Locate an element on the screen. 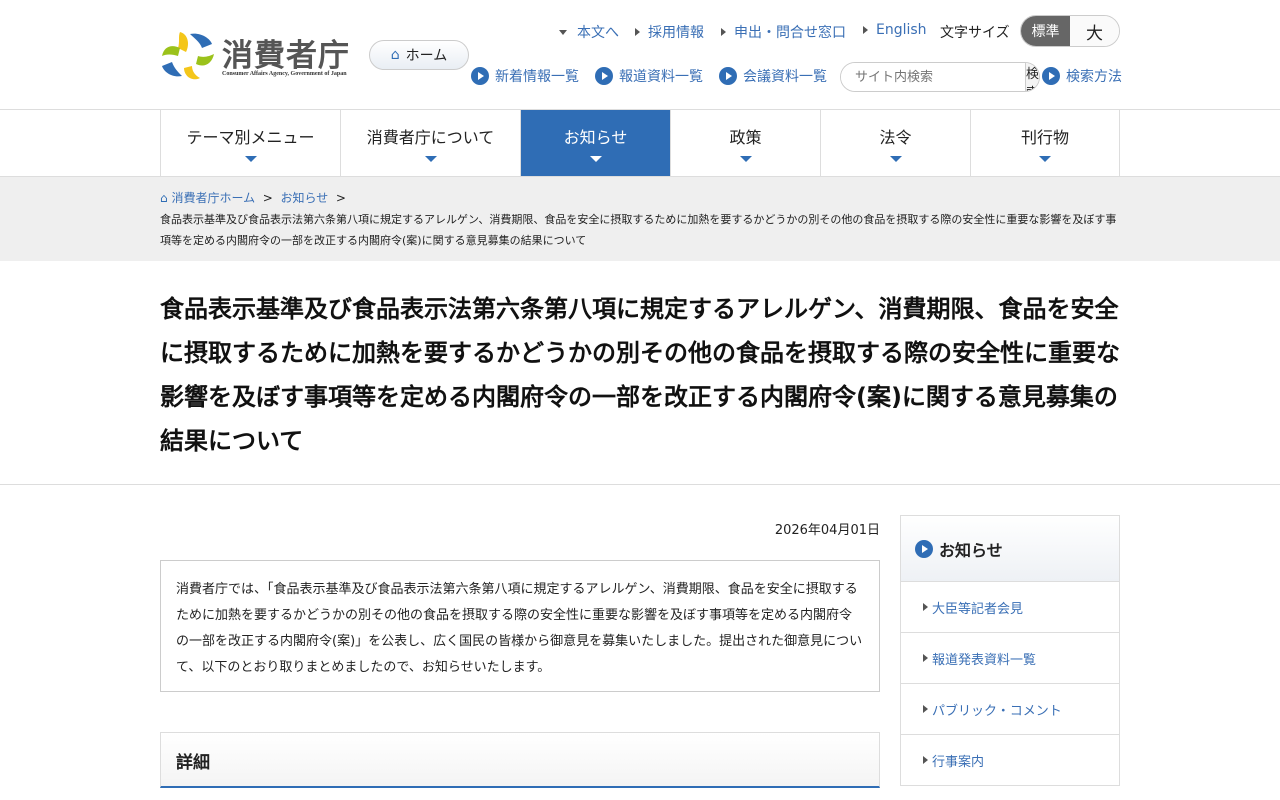 The width and height of the screenshot is (1280, 800). global-nav: テーマ別メニュー 消費者庁について お知らせ 政策 法令 刊行物 is located at coordinates (640, 143).